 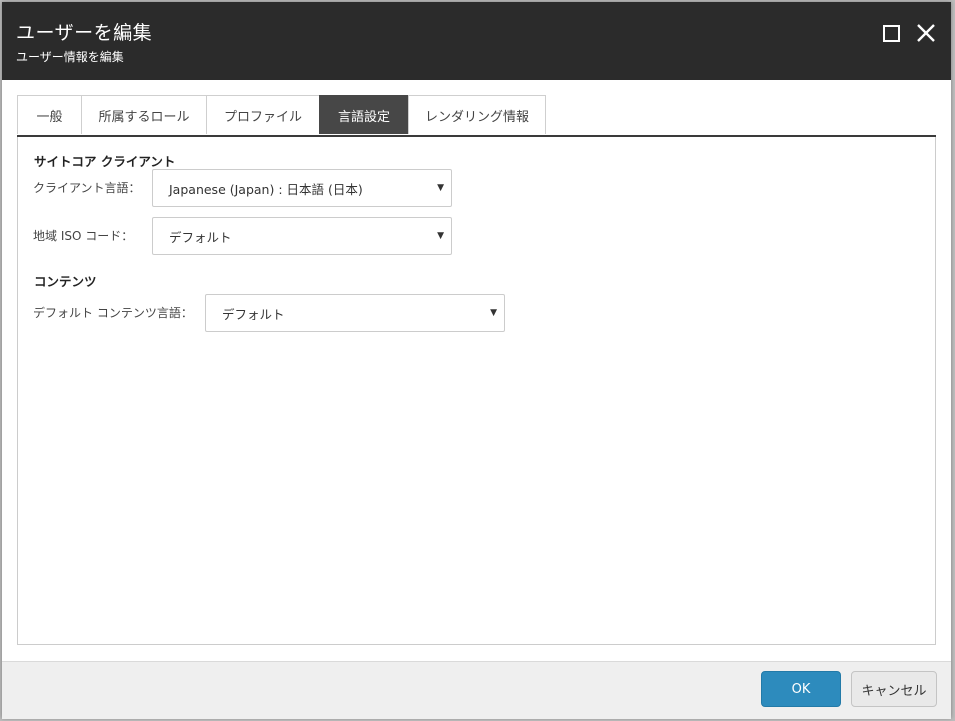 I want to click on default-content-language-label: デフォルト コンテンツ言語：, so click(x=113, y=313).